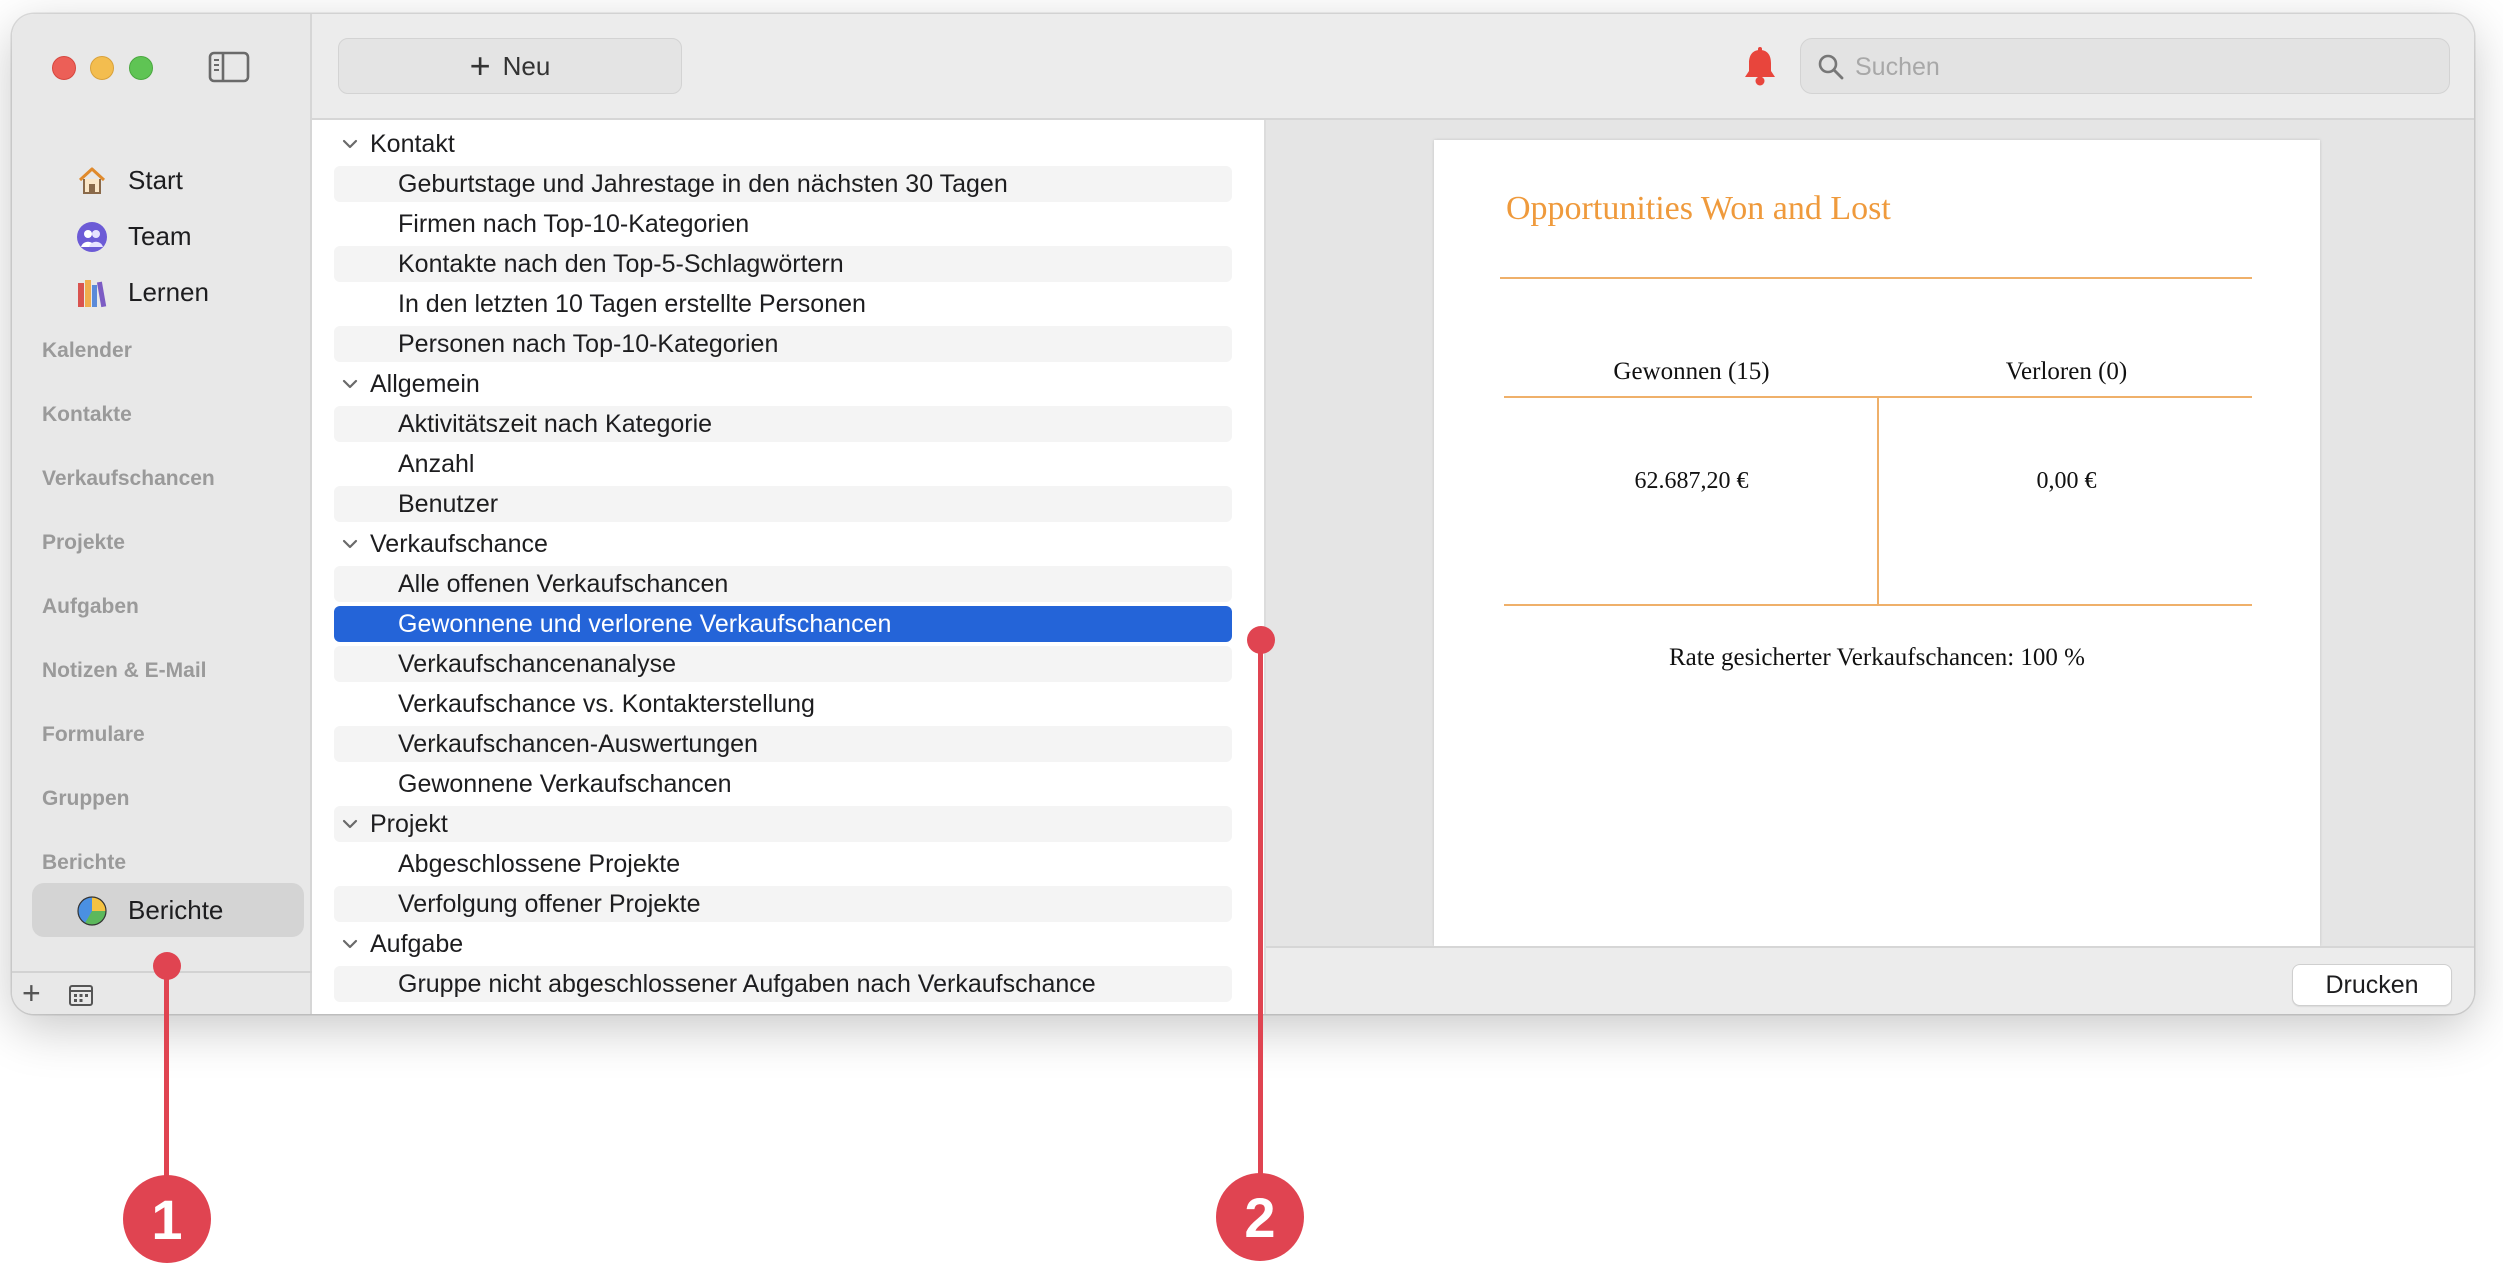 This screenshot has height=1276, width=2503. I want to click on report-row: Firmen nach Top-10-Kategorien, so click(783, 224).